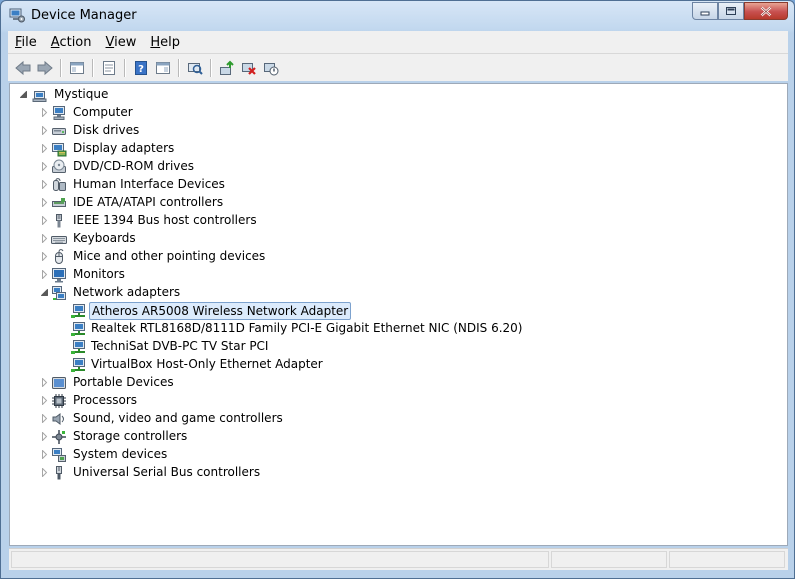  Describe the element at coordinates (59, 221) in the screenshot. I see `ieee1394-icon` at that location.